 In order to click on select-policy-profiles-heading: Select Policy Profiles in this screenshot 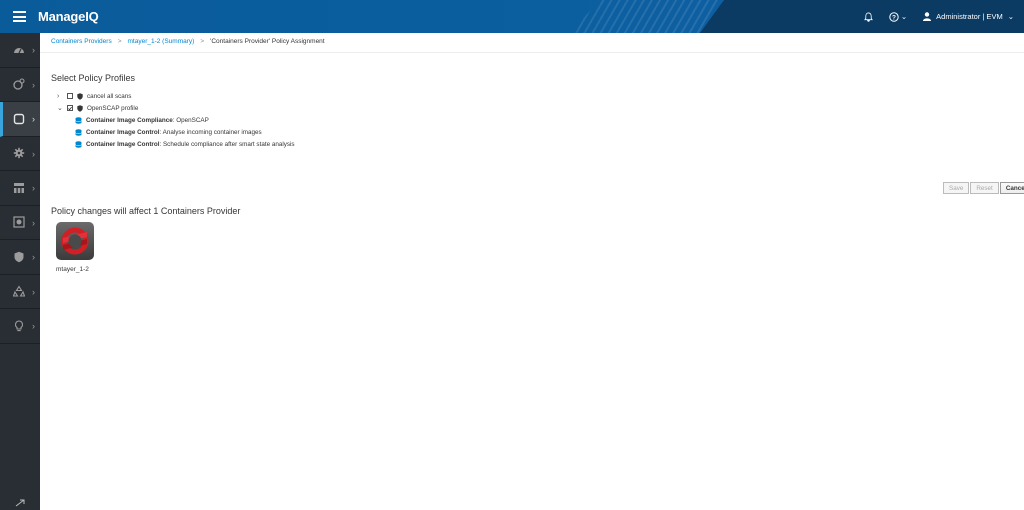, I will do `click(93, 78)`.